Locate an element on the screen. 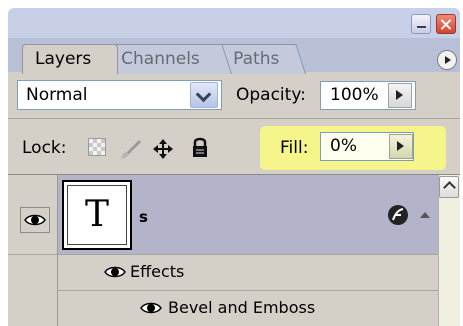 This screenshot has height=326, width=463. blend-mode-value: Normal is located at coordinates (57, 95).